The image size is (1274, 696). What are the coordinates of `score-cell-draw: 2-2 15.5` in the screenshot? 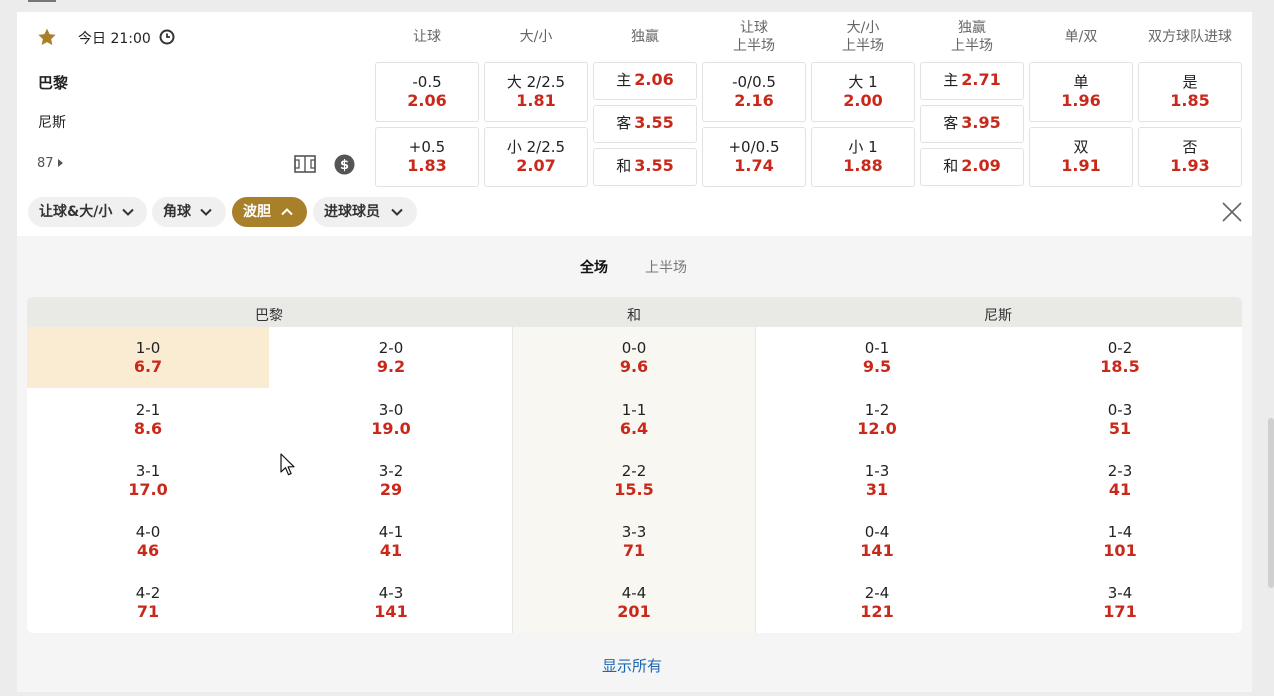 It's located at (634, 480).